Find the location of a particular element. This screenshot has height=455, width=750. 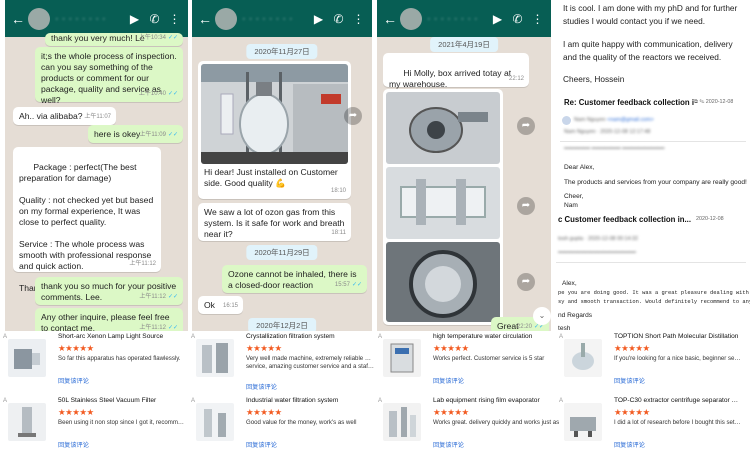

reactor-photo is located at coordinates (274, 114).